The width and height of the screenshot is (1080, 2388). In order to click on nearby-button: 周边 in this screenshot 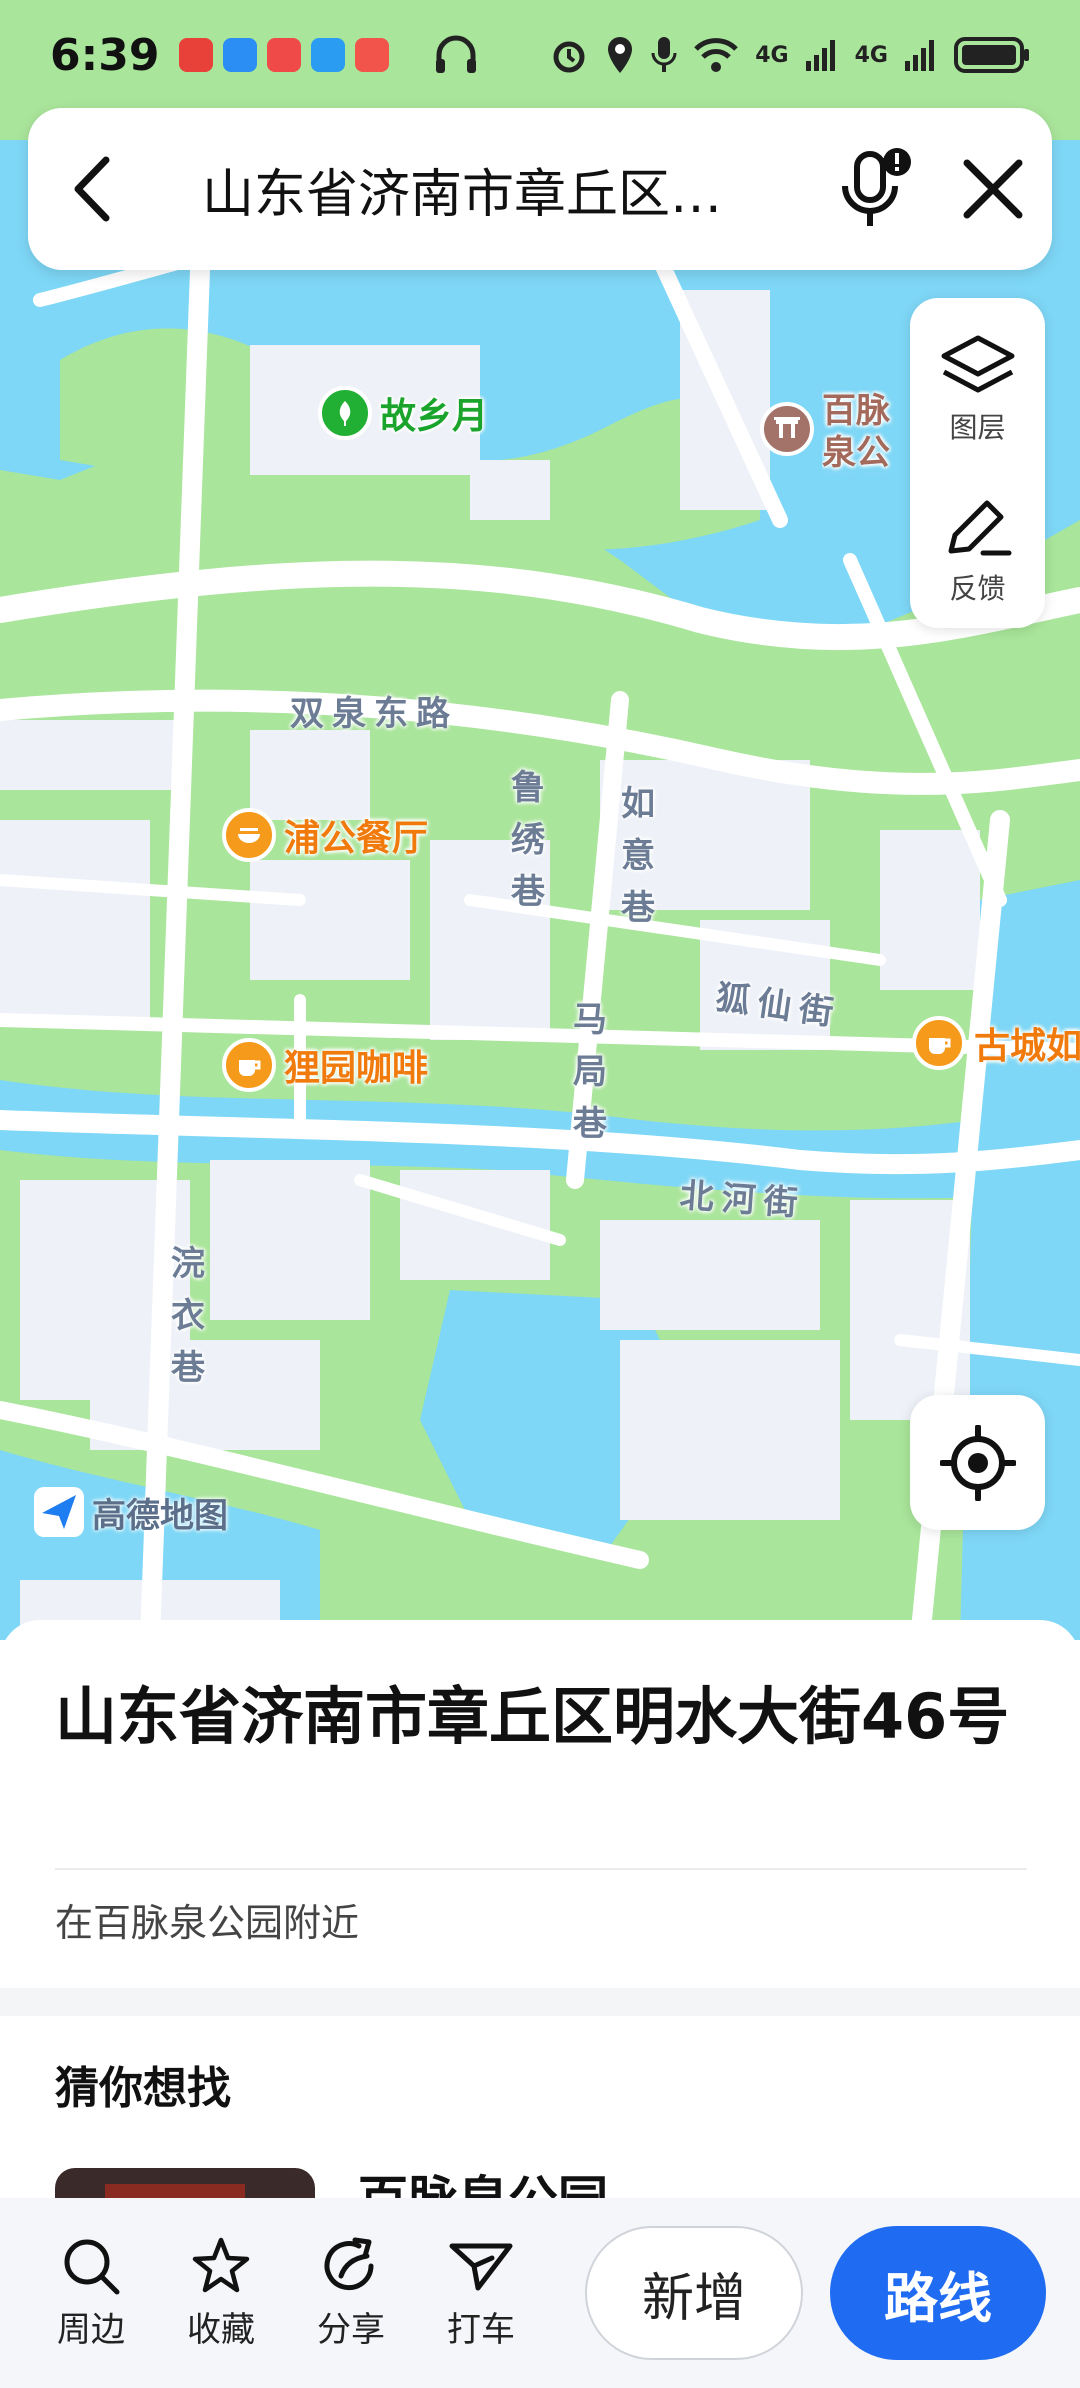, I will do `click(91, 2293)`.